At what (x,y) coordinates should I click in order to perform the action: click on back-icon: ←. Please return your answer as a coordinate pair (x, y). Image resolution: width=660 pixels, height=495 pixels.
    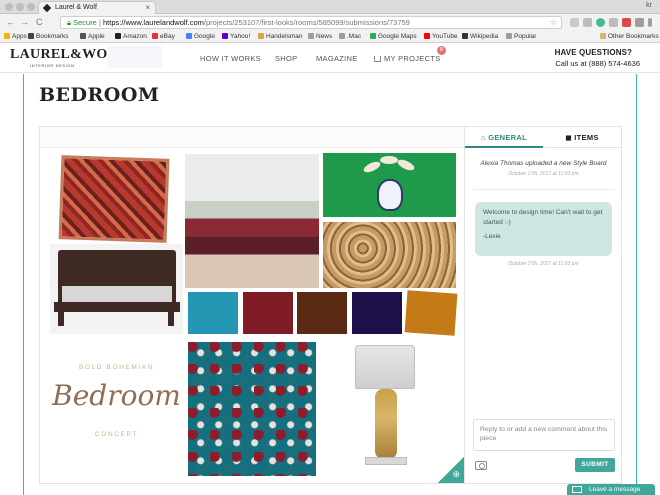
    Looking at the image, I should click on (10, 22).